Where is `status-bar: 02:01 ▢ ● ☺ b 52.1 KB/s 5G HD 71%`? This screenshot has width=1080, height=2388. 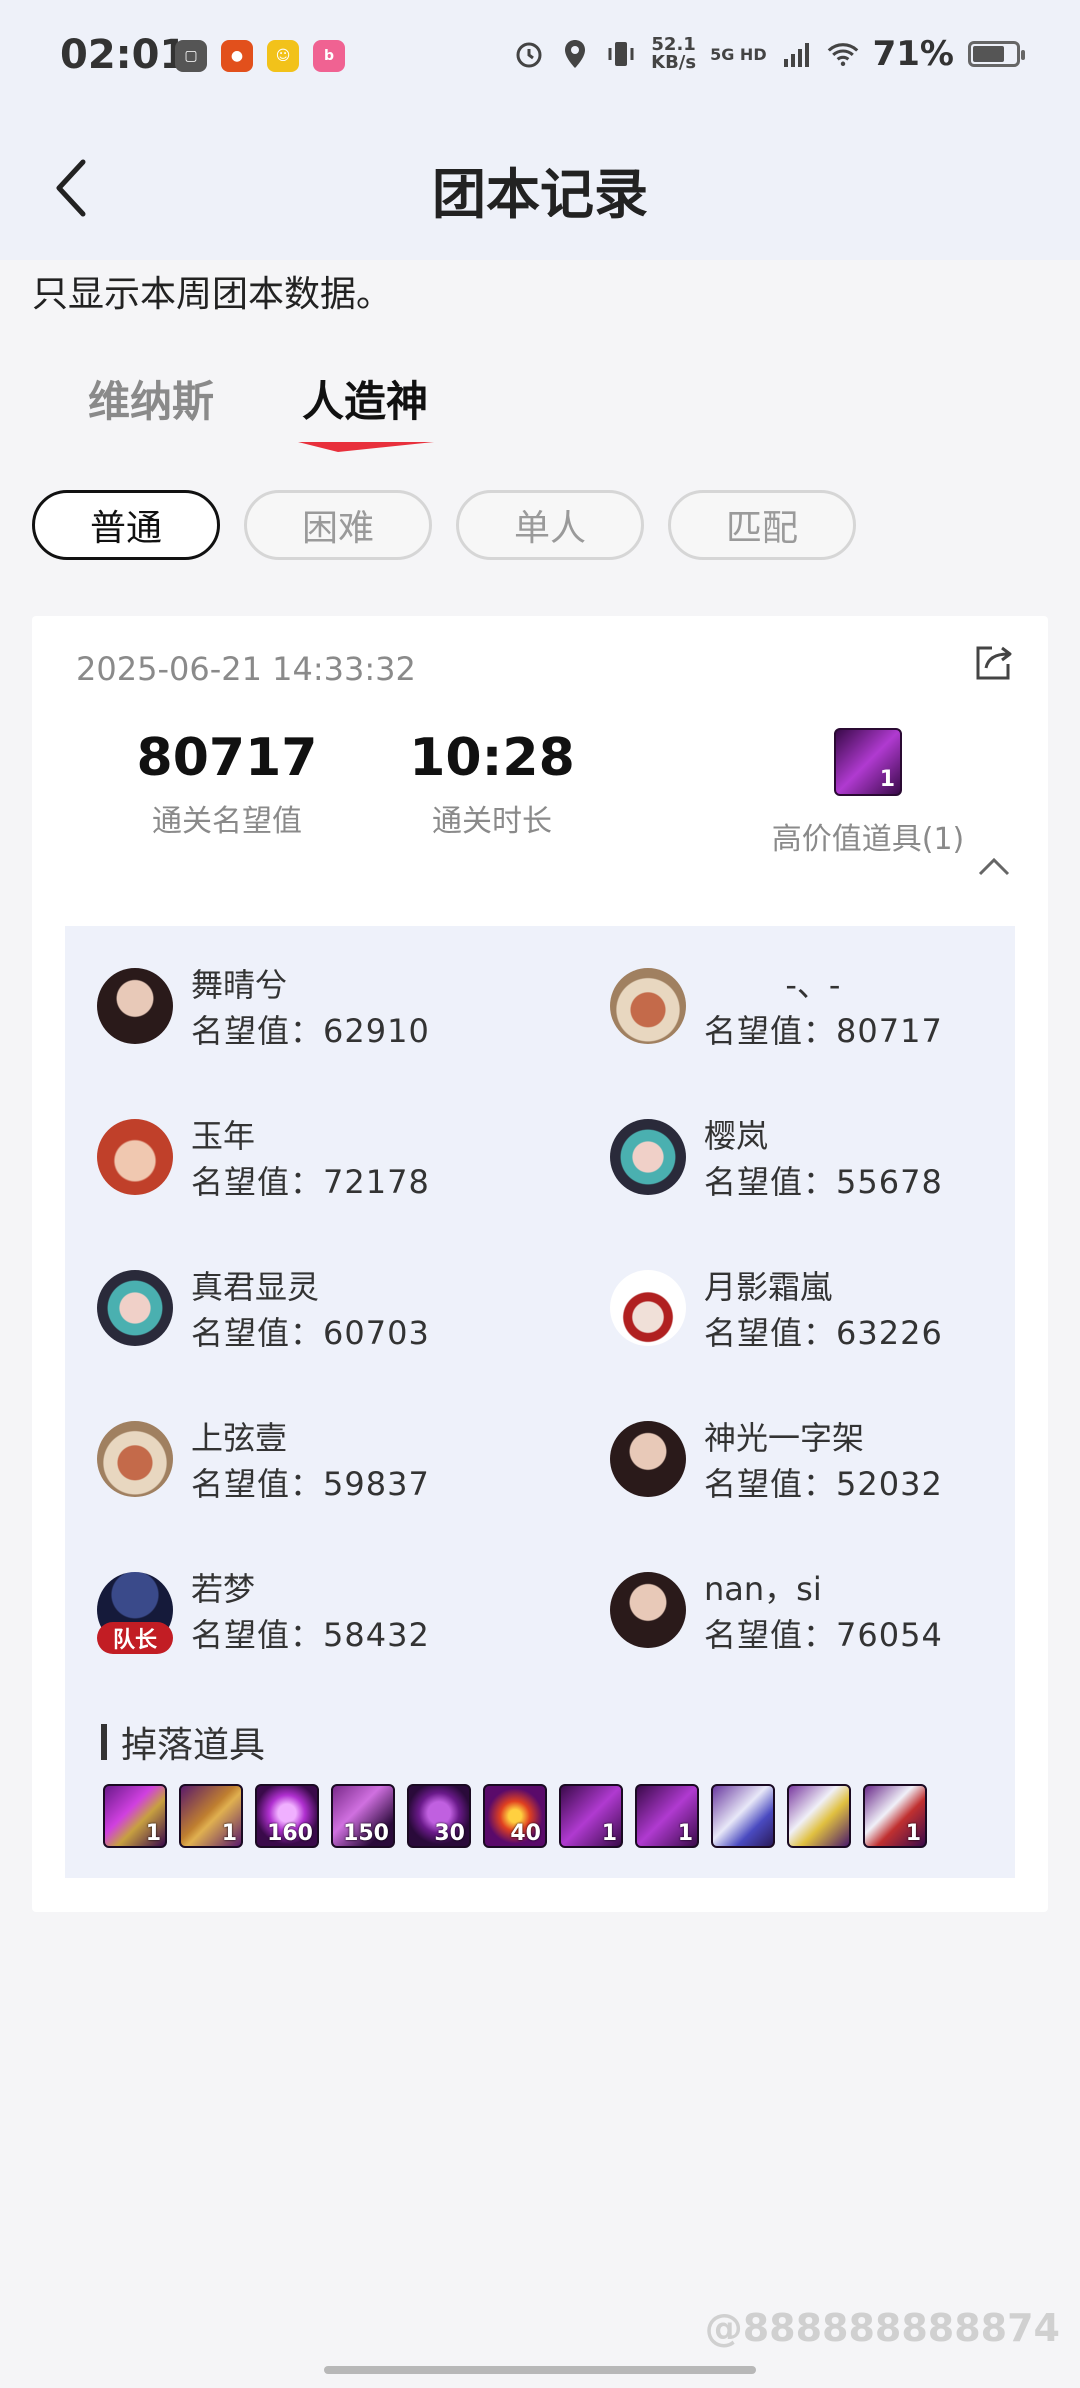 status-bar: 02:01 ▢ ● ☺ b 52.1 KB/s 5G HD 71% is located at coordinates (540, 60).